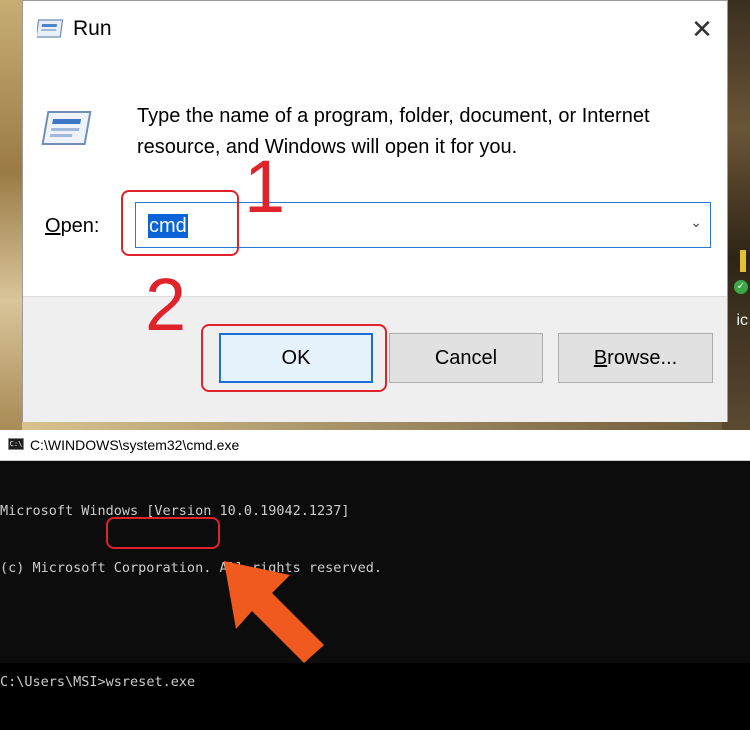 This screenshot has width=750, height=730. Describe the element at coordinates (265, 186) in the screenshot. I see `step-number-1: 1` at that location.